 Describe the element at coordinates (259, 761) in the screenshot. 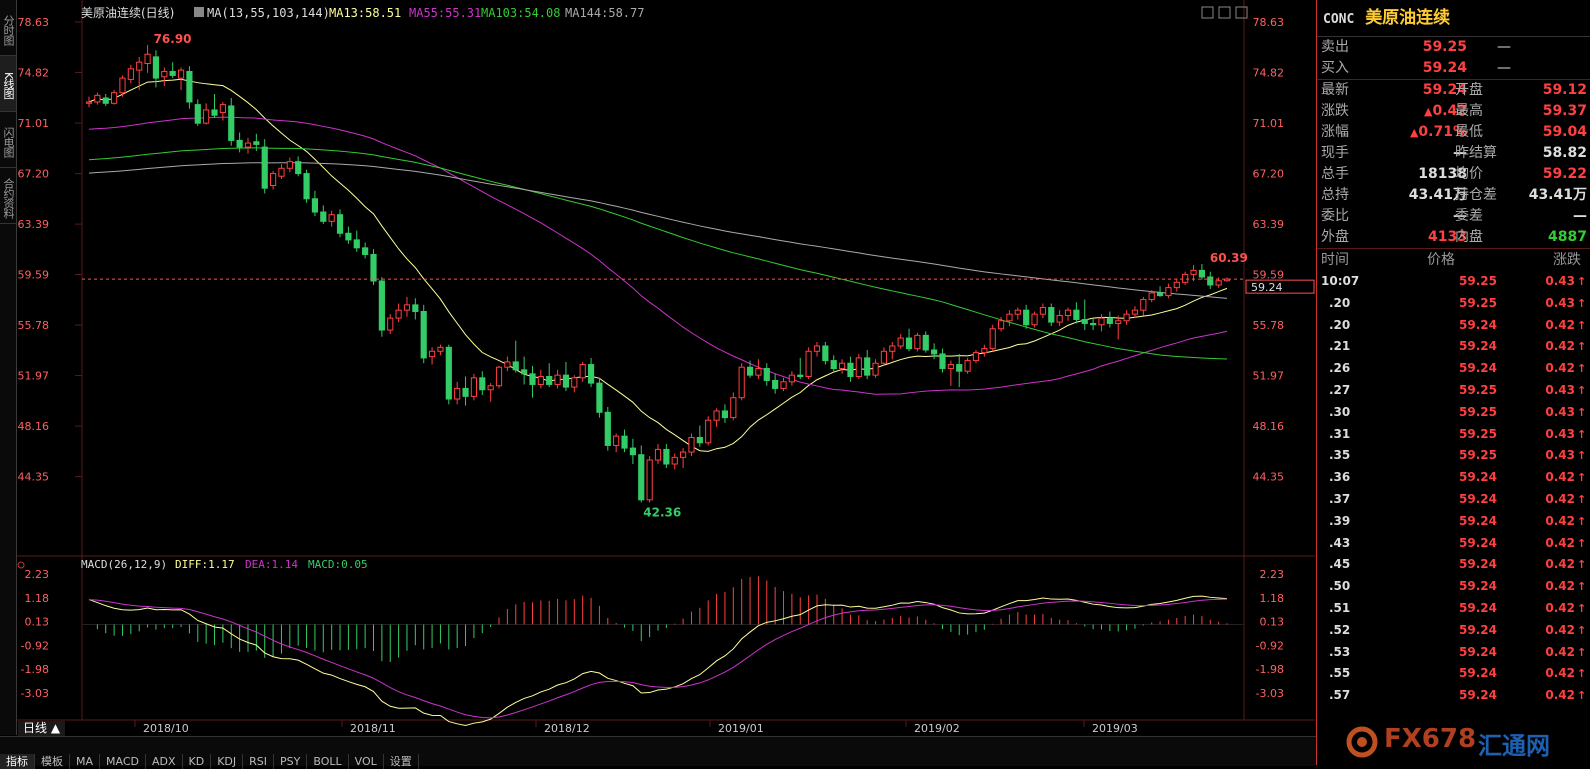

I see `indicator-tab: RSI` at that location.